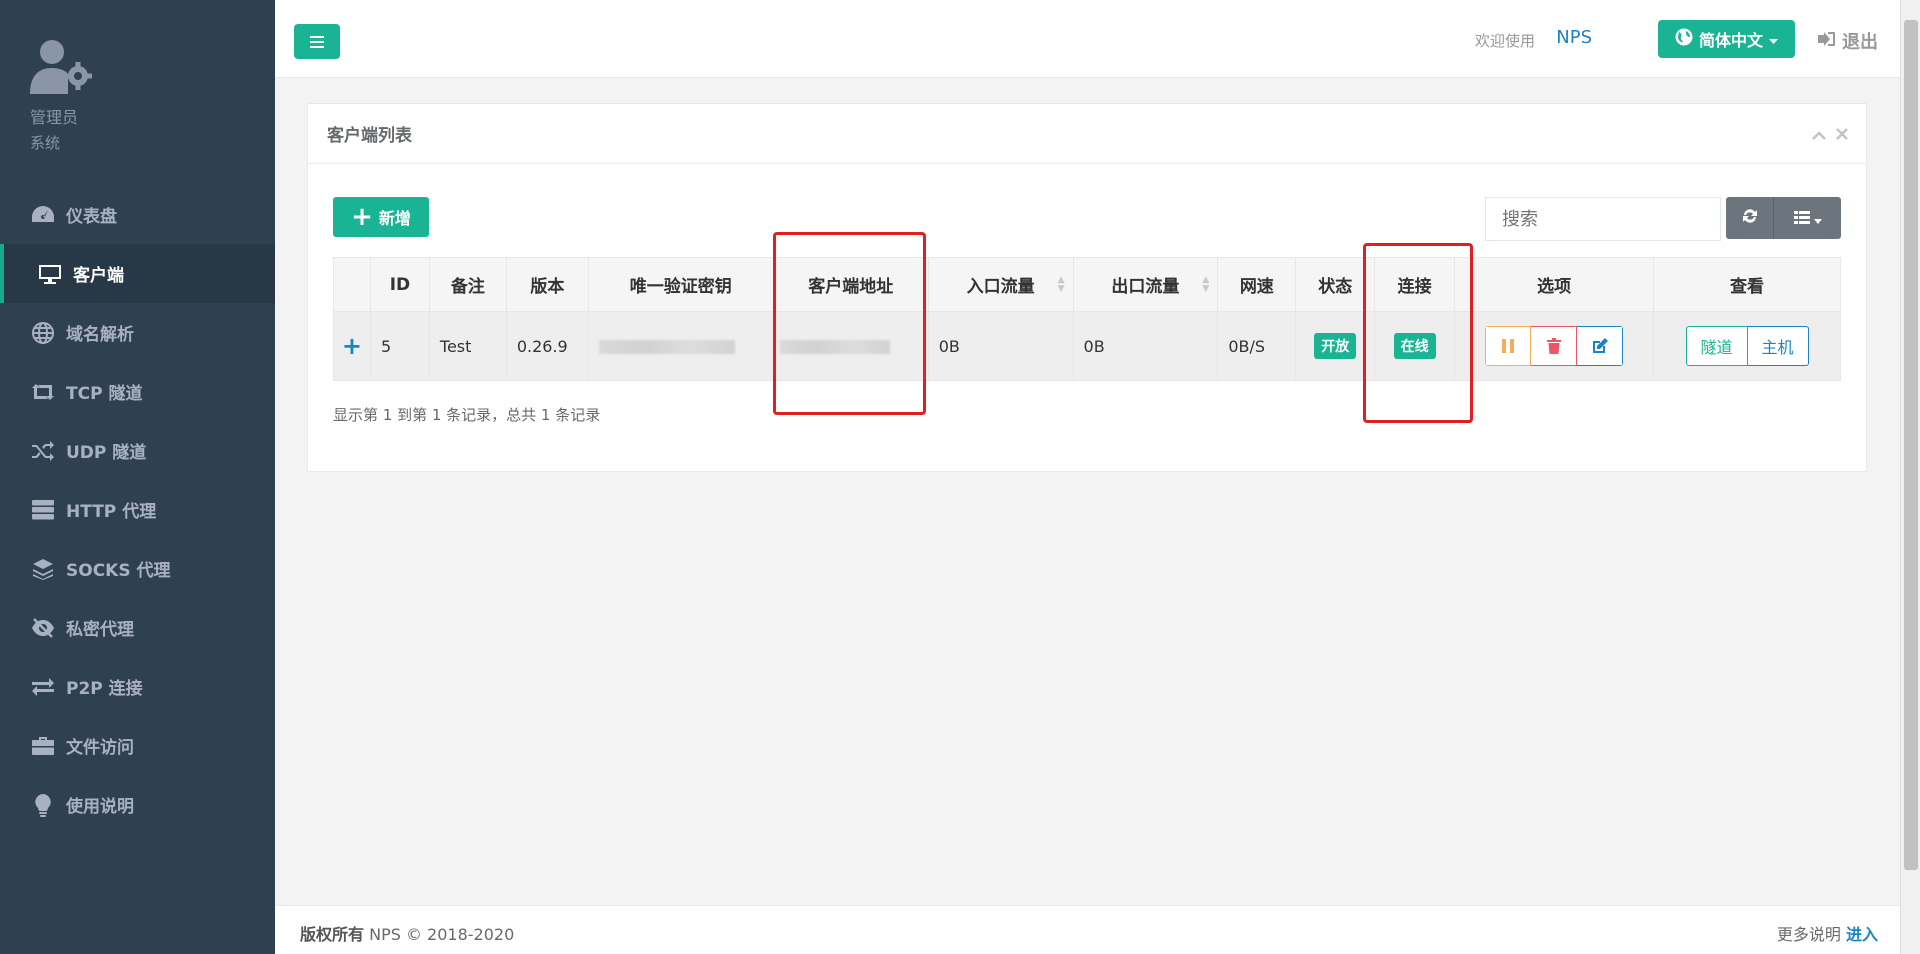 This screenshot has width=1920, height=954. What do you see at coordinates (1000, 346) in the screenshot?
I see `cell-in-traffic: 0B` at bounding box center [1000, 346].